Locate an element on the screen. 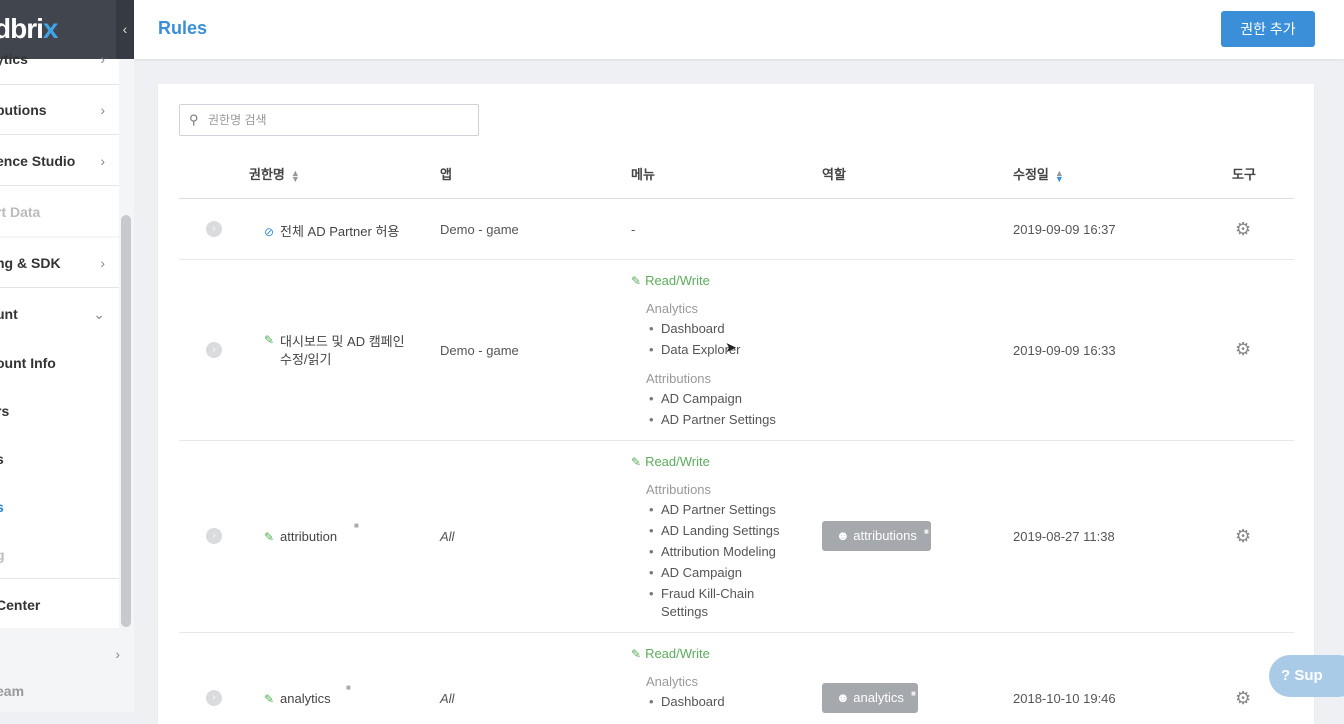 The image size is (1344, 724). rule-name: ⊘ 전체 AD Partner 허용 is located at coordinates (331, 230).